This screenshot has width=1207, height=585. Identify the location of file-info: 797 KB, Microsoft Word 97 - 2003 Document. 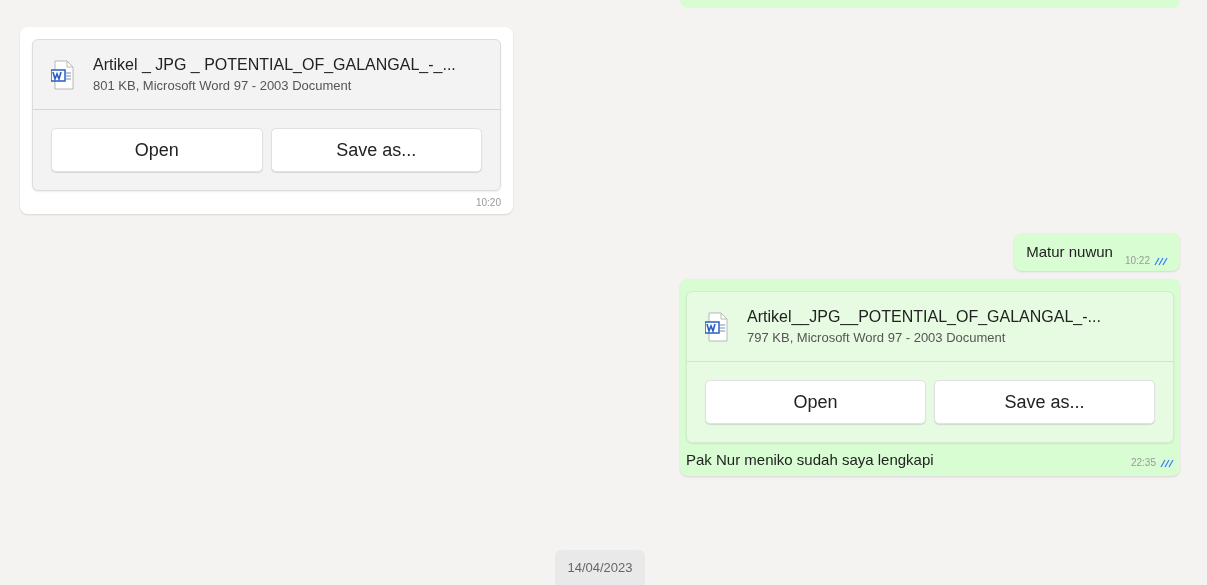
(877, 337).